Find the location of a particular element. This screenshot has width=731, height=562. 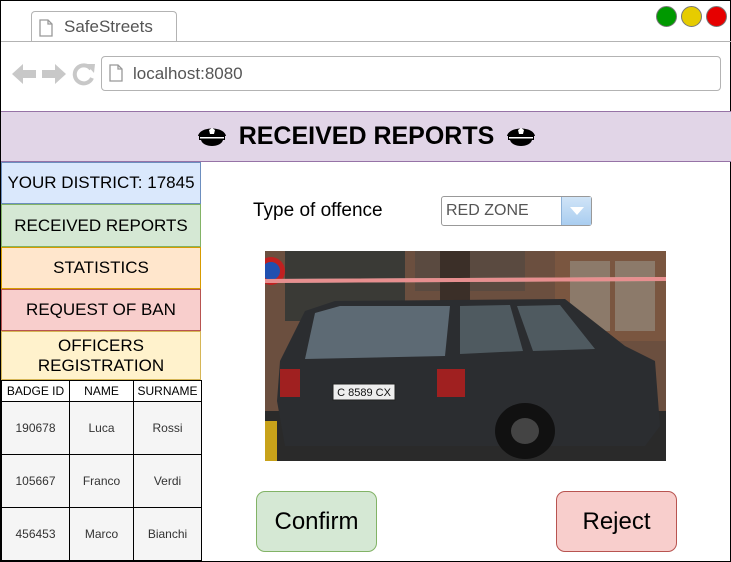

name-cell: Luca is located at coordinates (101, 428).